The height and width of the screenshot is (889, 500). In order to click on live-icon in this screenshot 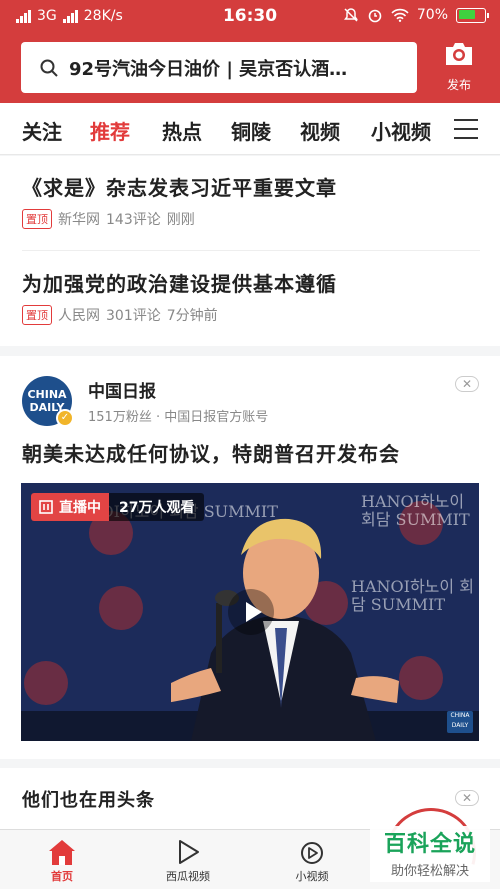, I will do `click(46, 507)`.